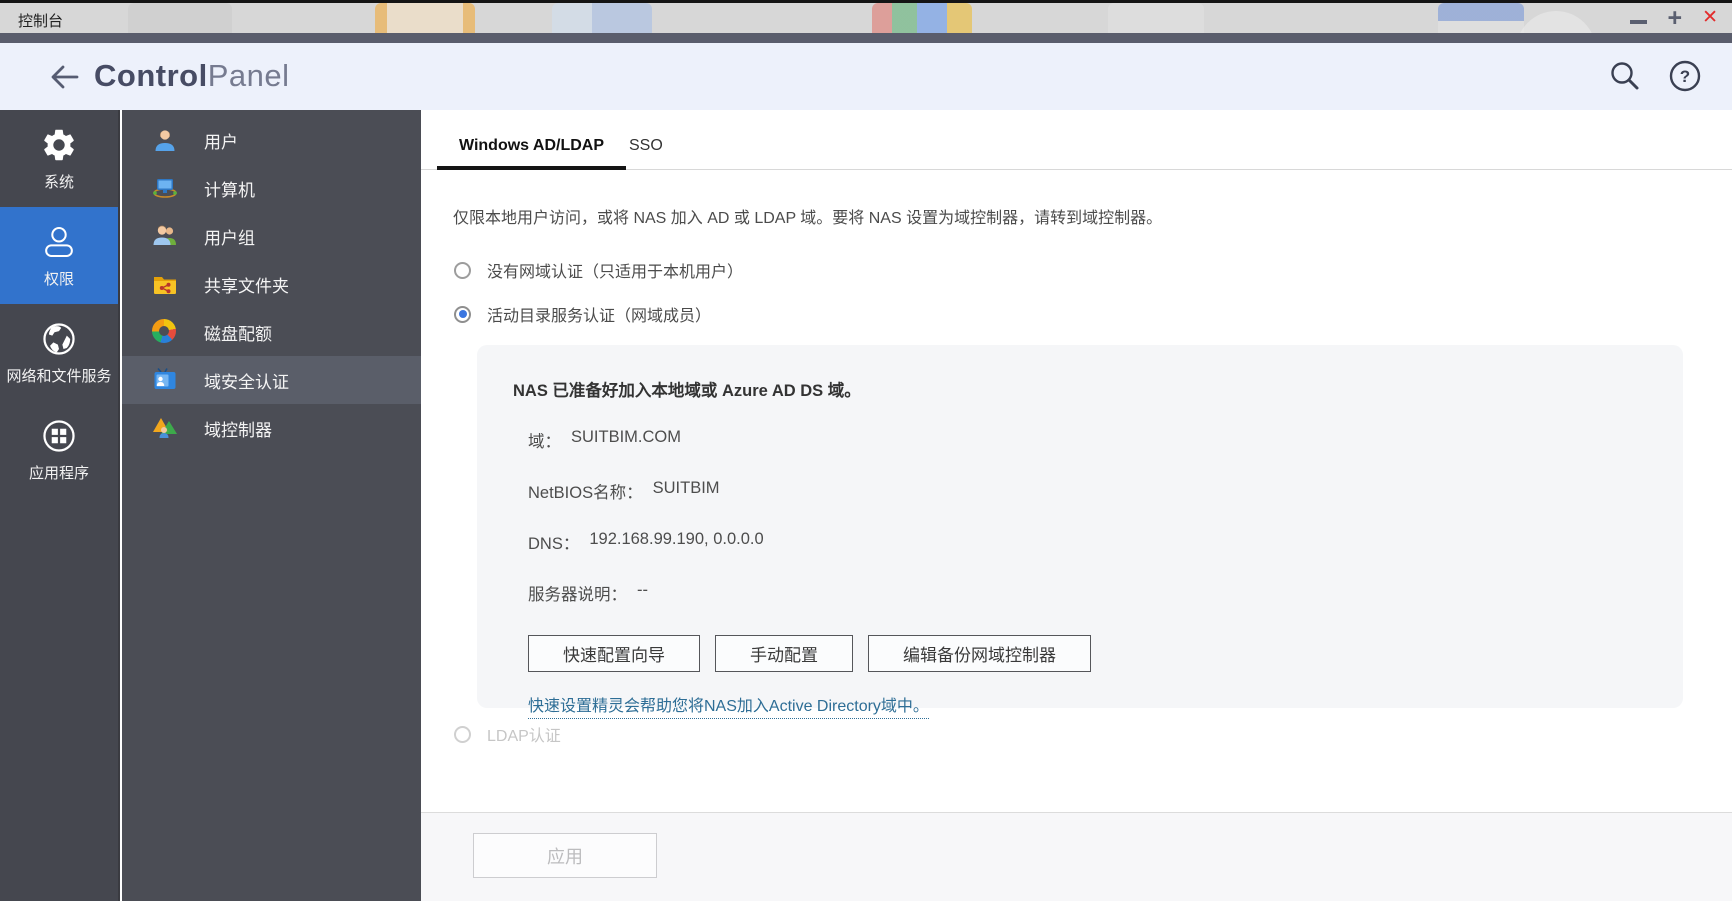 The height and width of the screenshot is (901, 1732). What do you see at coordinates (1076, 856) in the screenshot?
I see `footer-bar: 应用` at bounding box center [1076, 856].